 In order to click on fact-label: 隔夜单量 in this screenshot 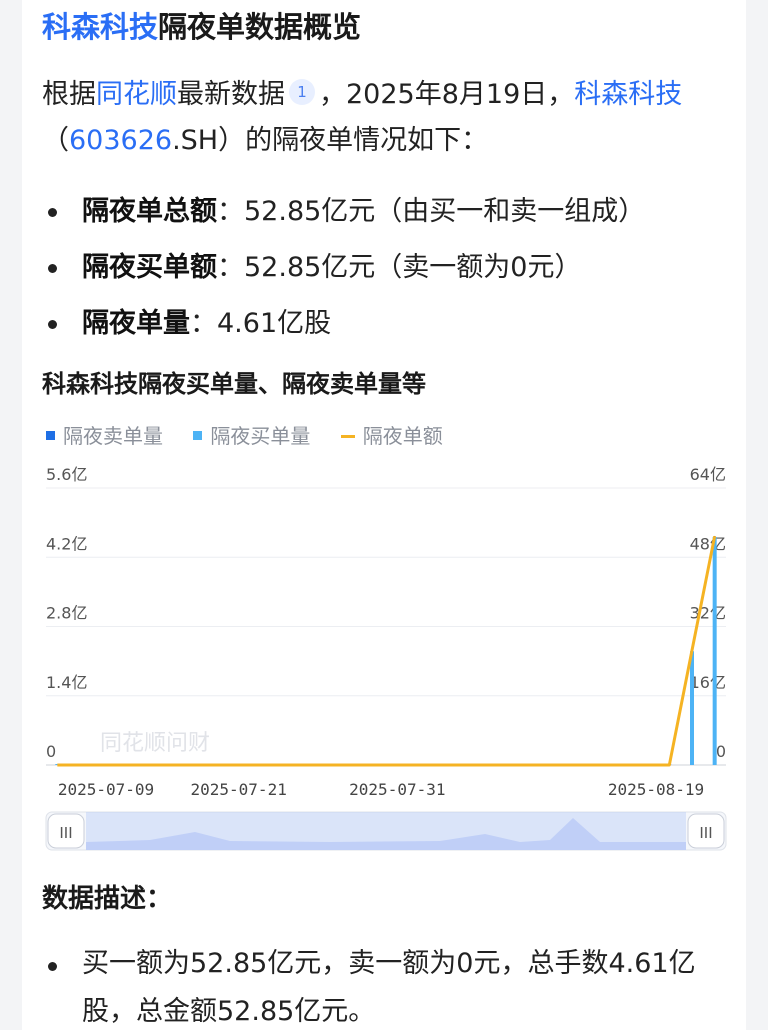, I will do `click(136, 323)`.